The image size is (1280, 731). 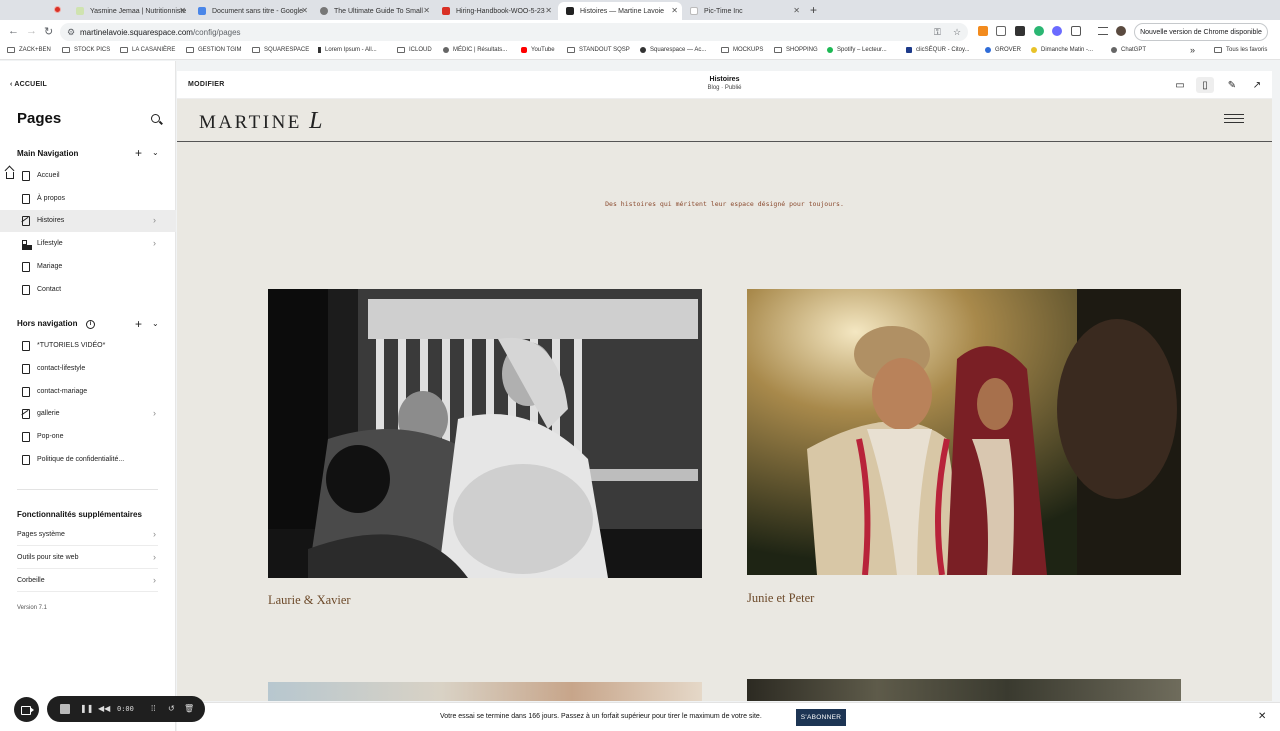 What do you see at coordinates (88, 267) in the screenshot?
I see `page-item-mariage: Mariage` at bounding box center [88, 267].